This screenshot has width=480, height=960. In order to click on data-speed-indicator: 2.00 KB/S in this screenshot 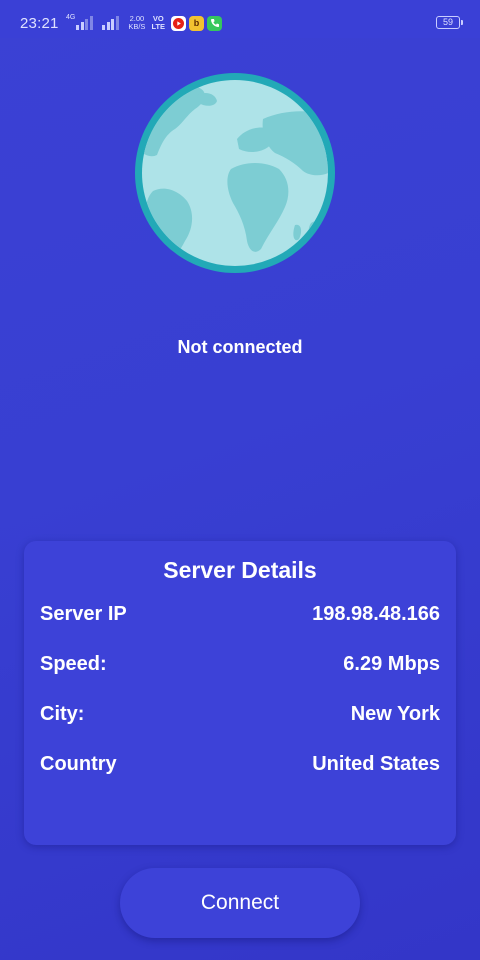, I will do `click(136, 23)`.